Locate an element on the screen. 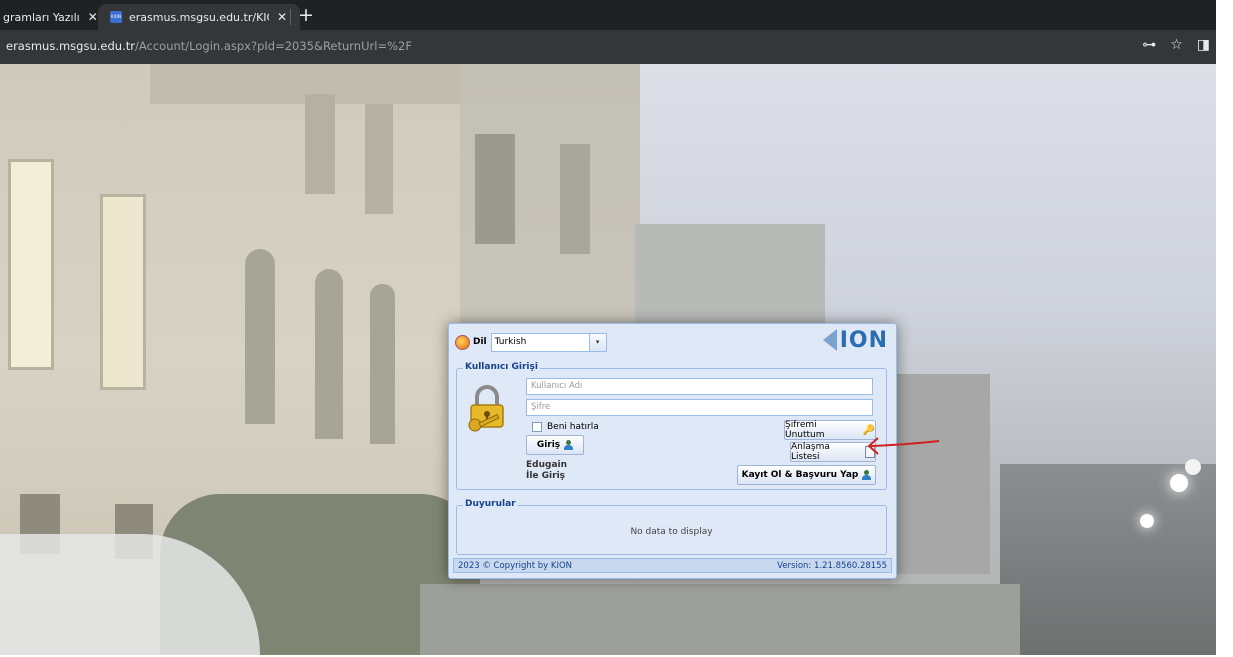 The image size is (1233, 657). remember-me-checkbox: Beni hatırla is located at coordinates (565, 427).